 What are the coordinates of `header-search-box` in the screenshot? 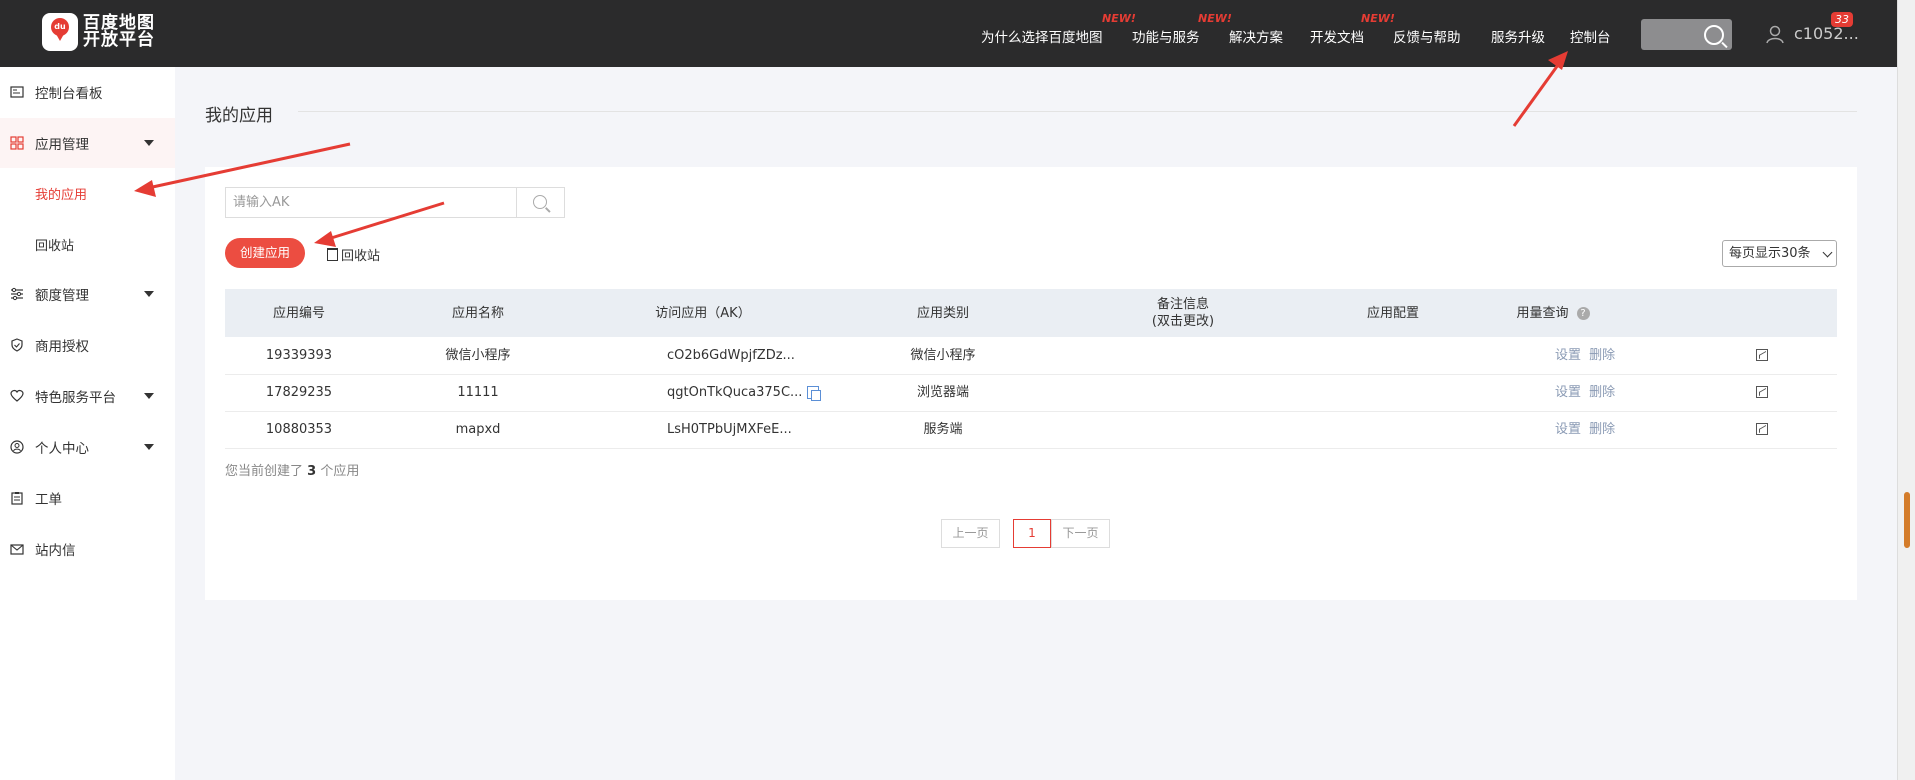 It's located at (1686, 34).